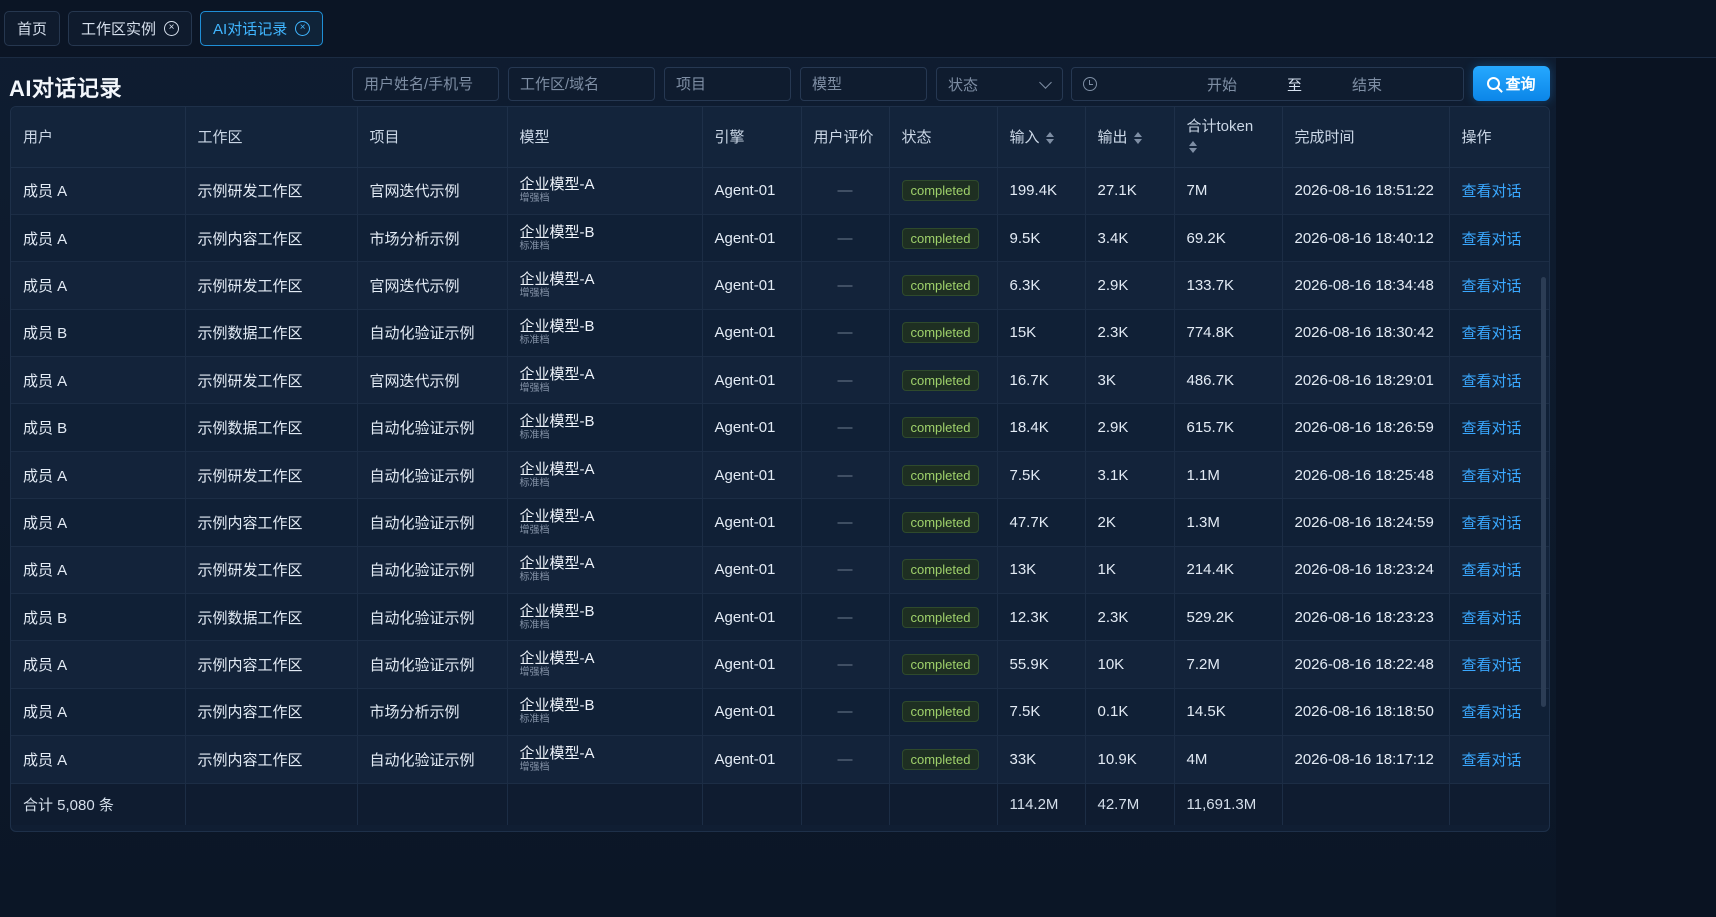 This screenshot has width=1716, height=917. I want to click on page-title: AI对话记录, so click(66, 88).